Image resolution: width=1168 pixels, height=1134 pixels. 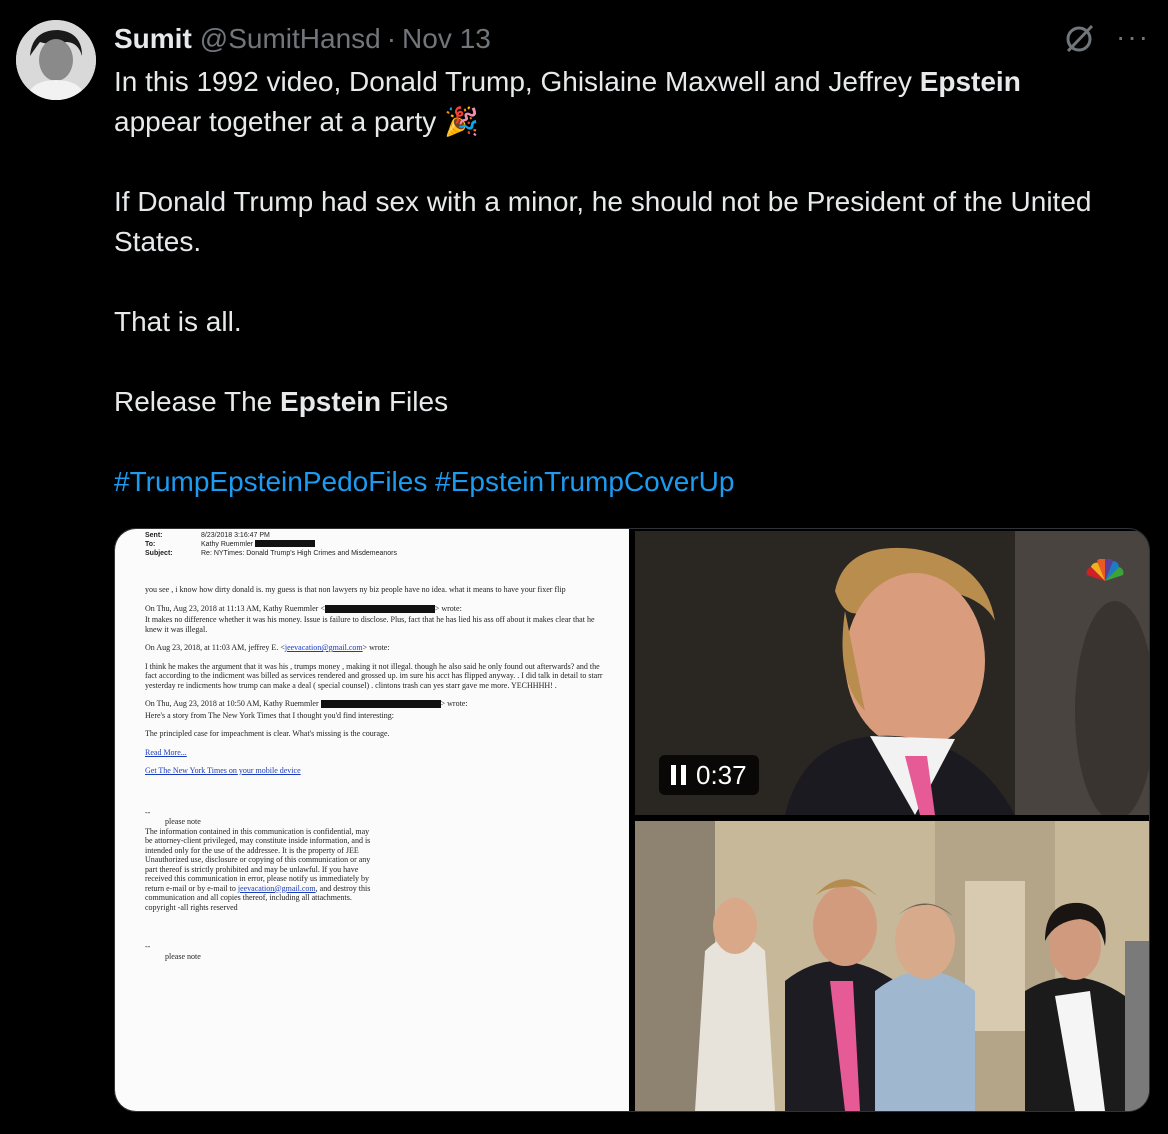 I want to click on tweet-text-segment: Release The, so click(x=197, y=401).